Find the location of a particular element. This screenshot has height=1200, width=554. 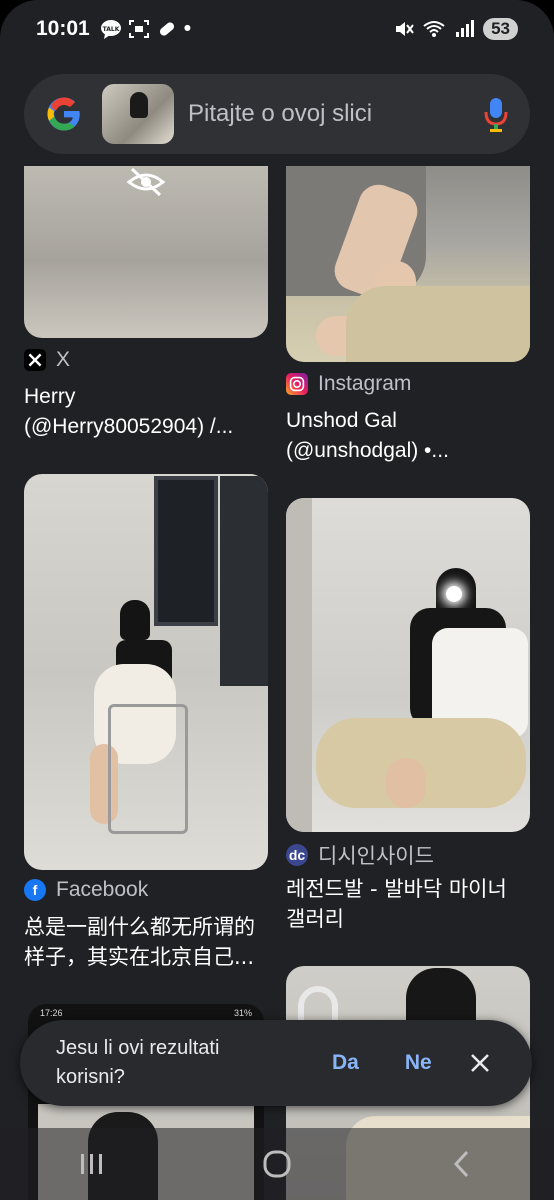

feedback-yes-button: Da is located at coordinates (345, 1063).